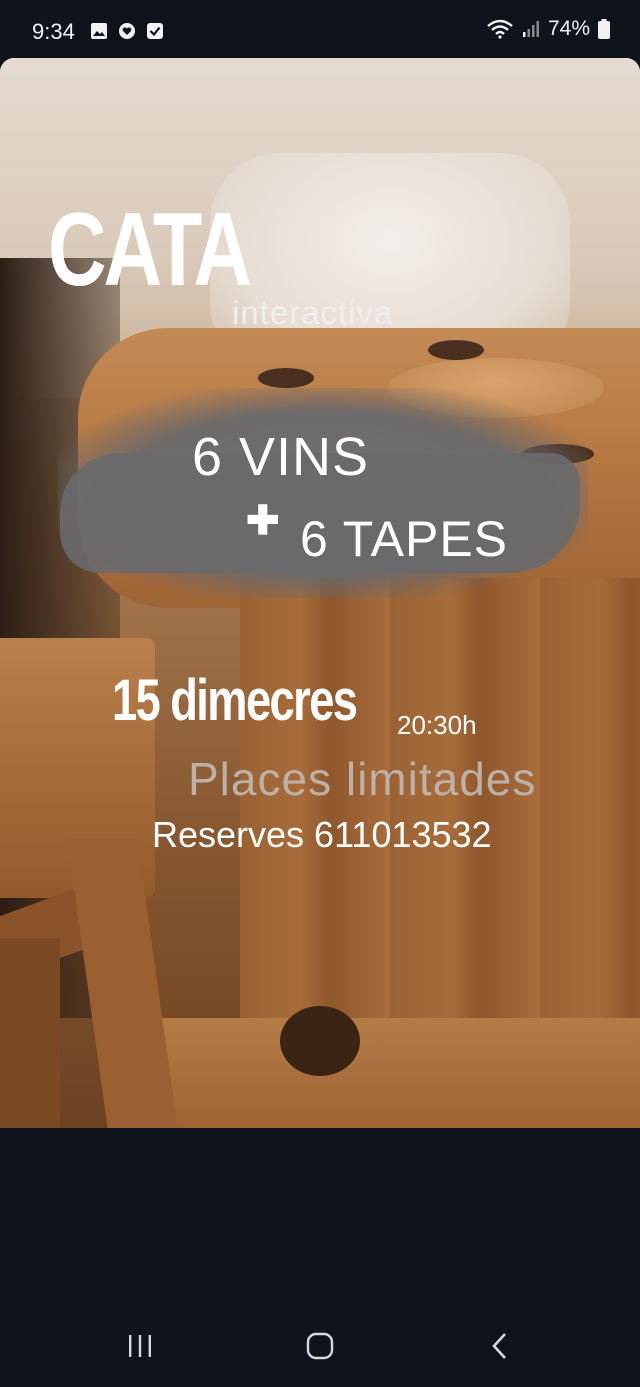 This screenshot has height=1387, width=640. Describe the element at coordinates (263, 521) in the screenshot. I see `plus-icon: ✚` at that location.